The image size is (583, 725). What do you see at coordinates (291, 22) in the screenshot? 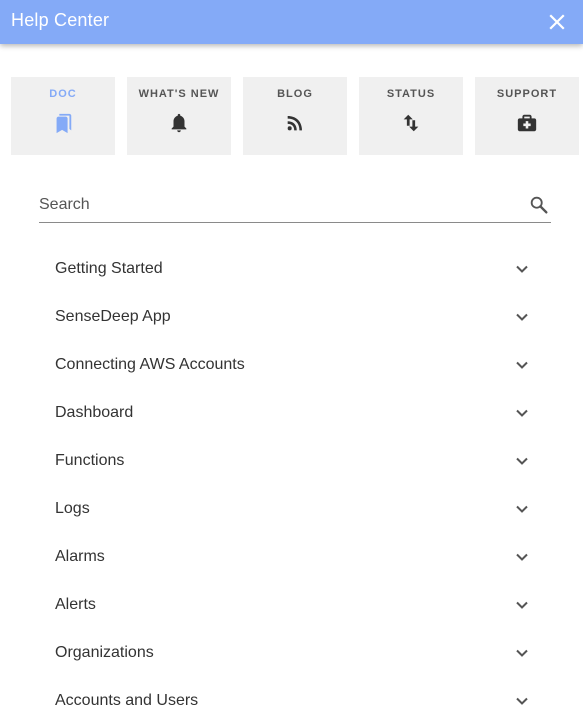
I see `help-center-header: Help Center` at bounding box center [291, 22].